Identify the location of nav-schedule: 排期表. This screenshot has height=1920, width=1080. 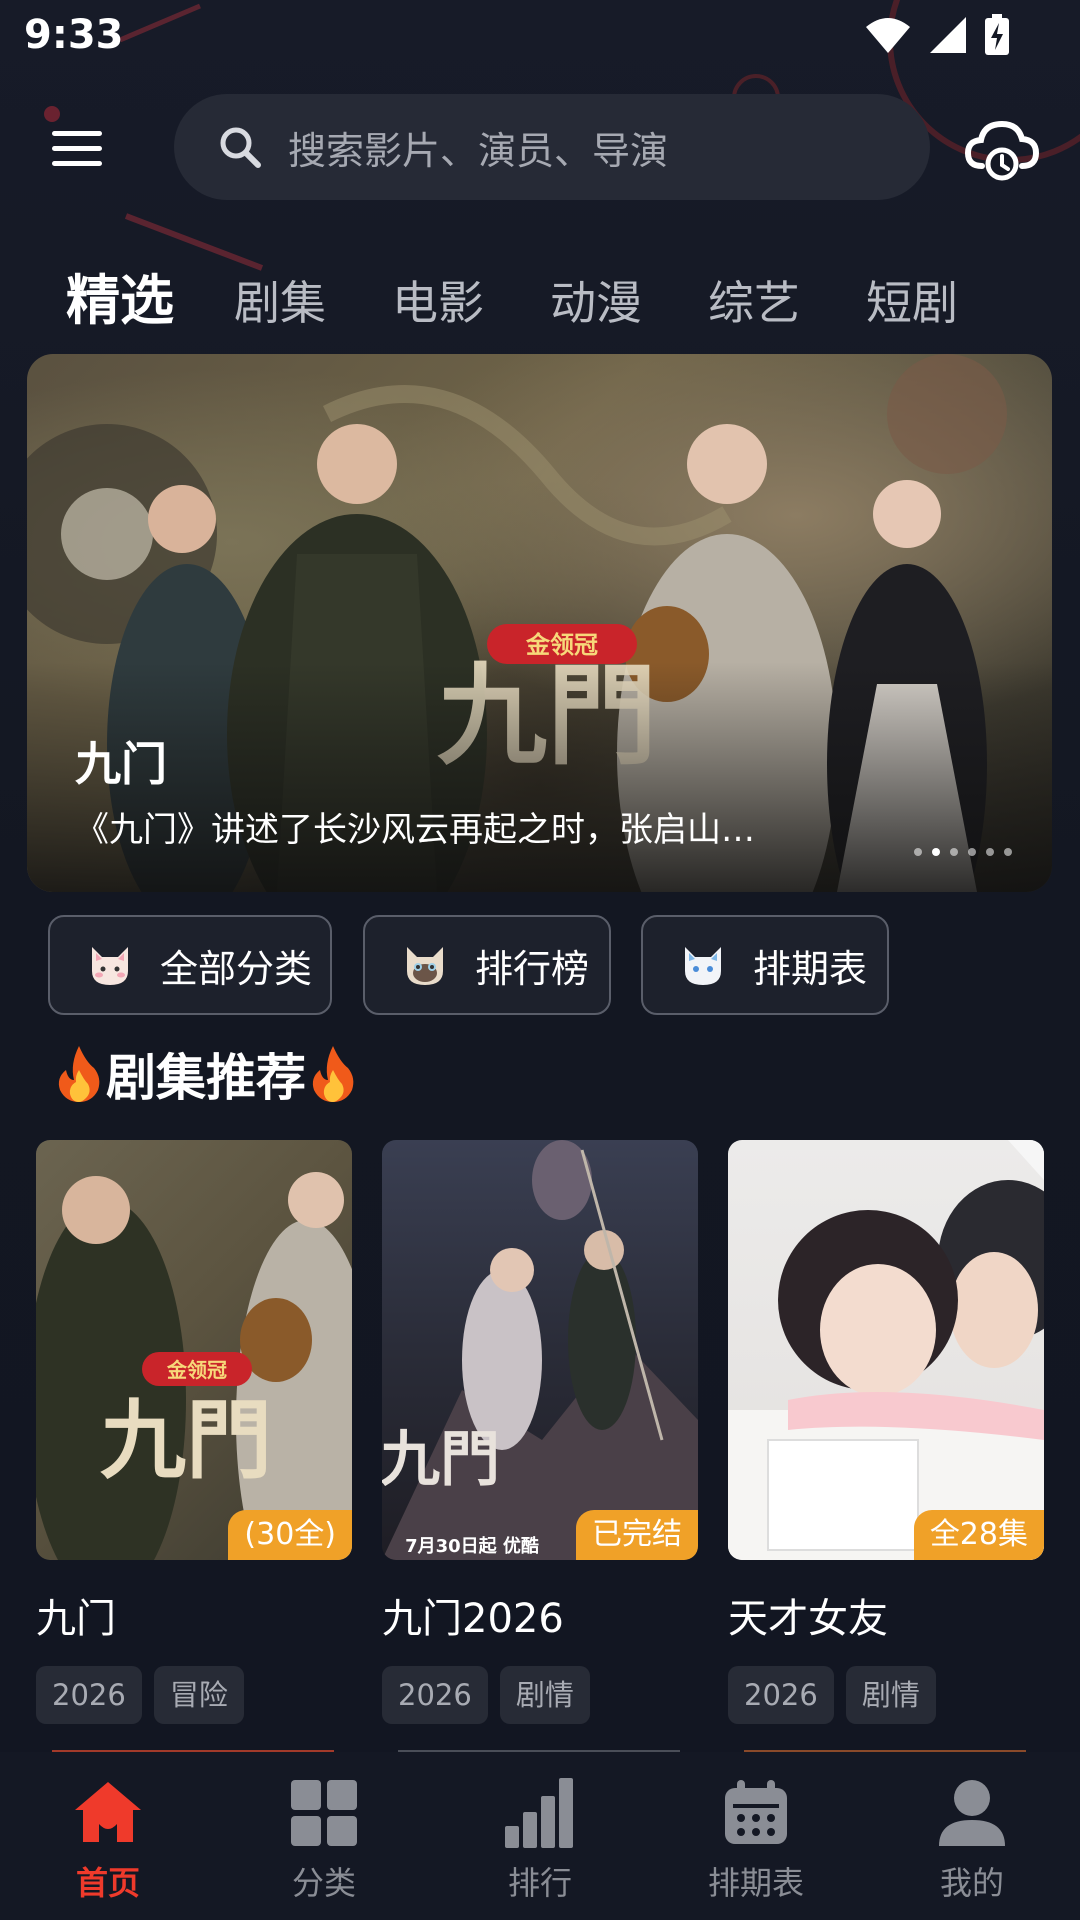
(756, 1836).